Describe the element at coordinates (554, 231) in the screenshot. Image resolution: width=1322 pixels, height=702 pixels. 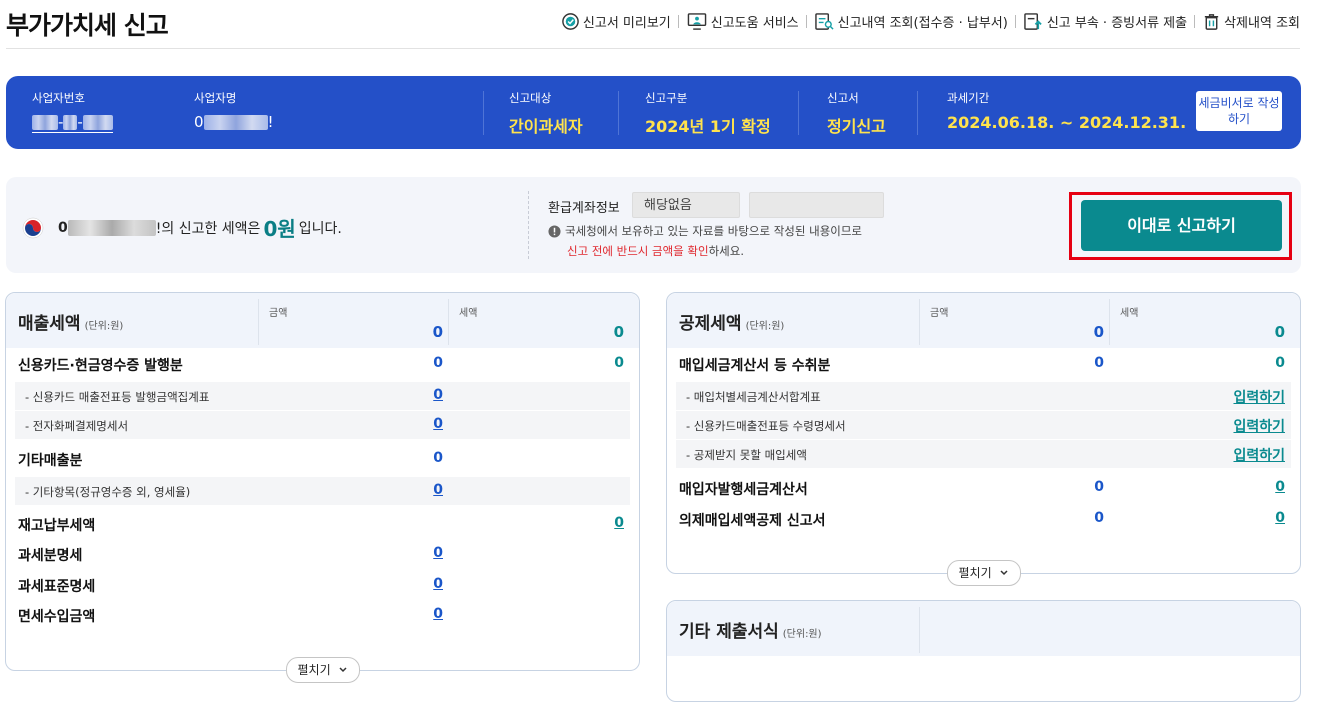
I see `info-icon` at that location.